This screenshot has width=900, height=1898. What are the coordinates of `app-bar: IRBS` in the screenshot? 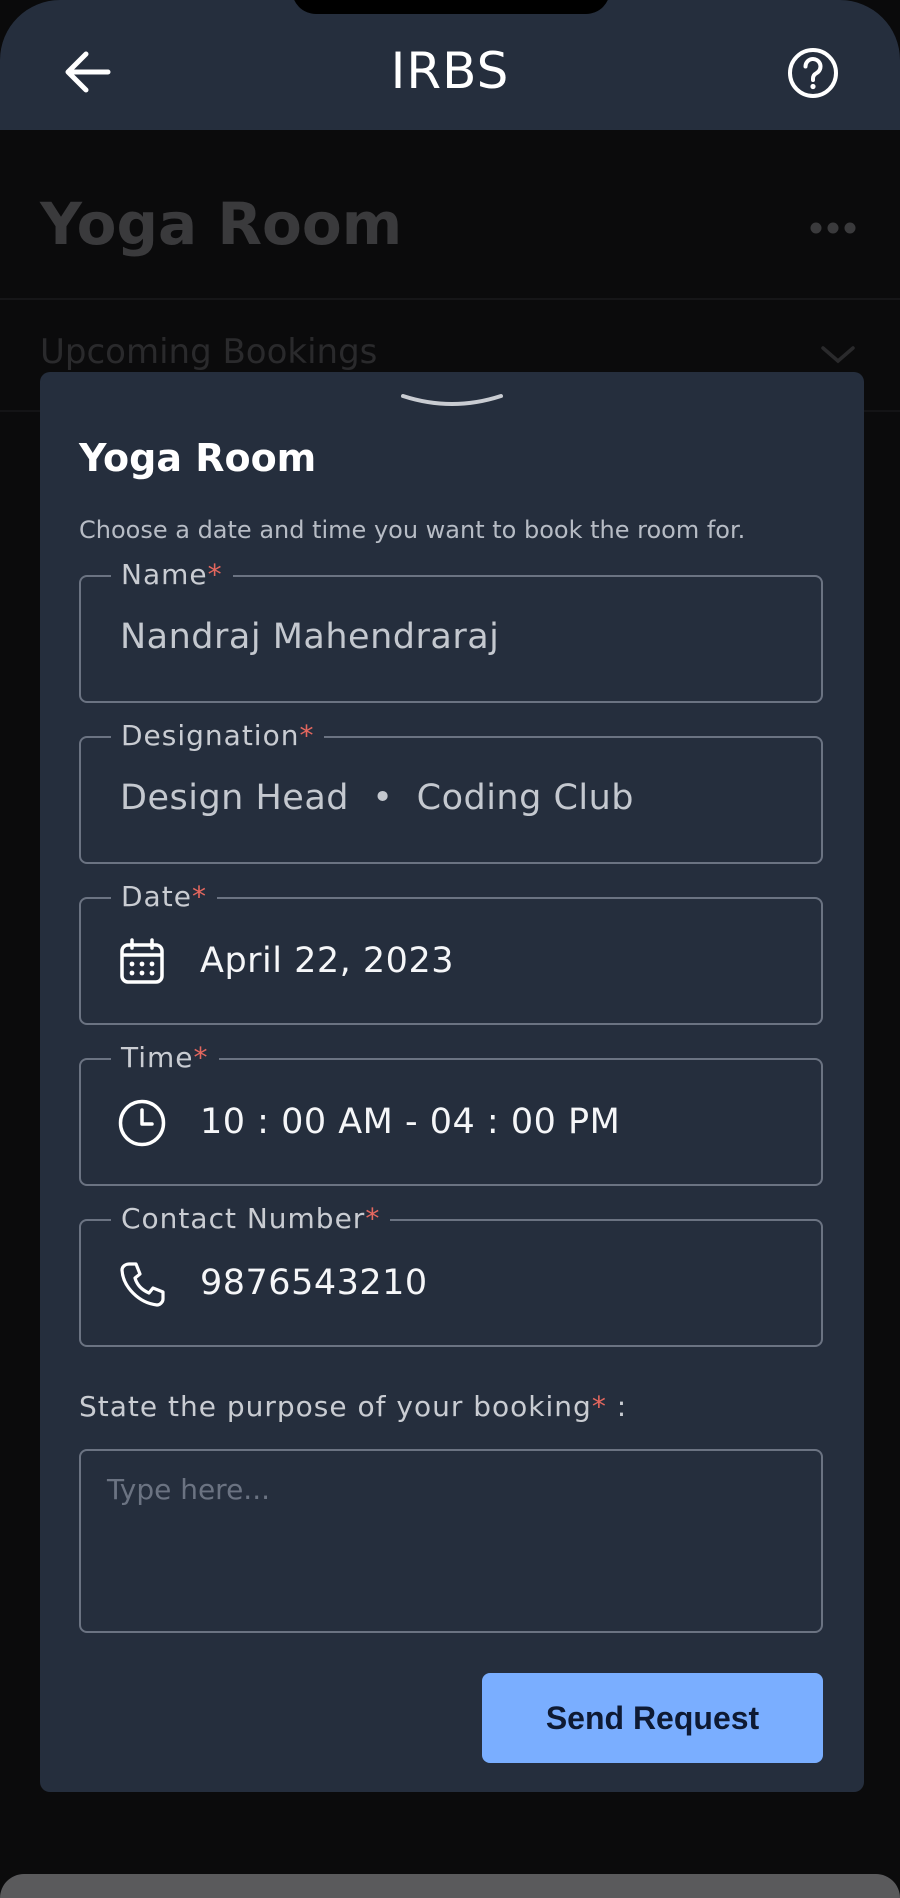 It's located at (450, 65).